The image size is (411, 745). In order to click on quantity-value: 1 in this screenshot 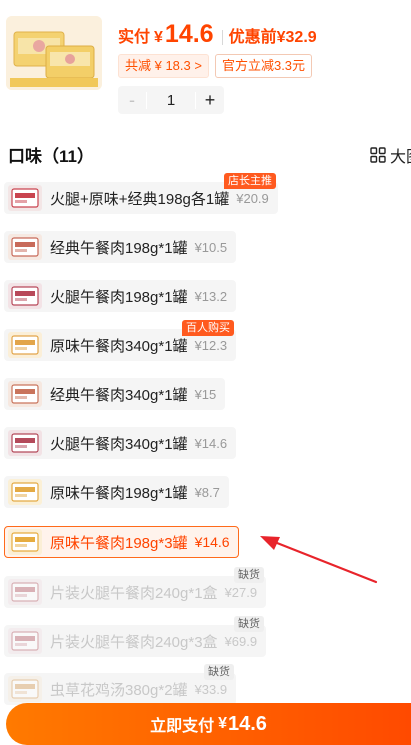, I will do `click(171, 100)`.